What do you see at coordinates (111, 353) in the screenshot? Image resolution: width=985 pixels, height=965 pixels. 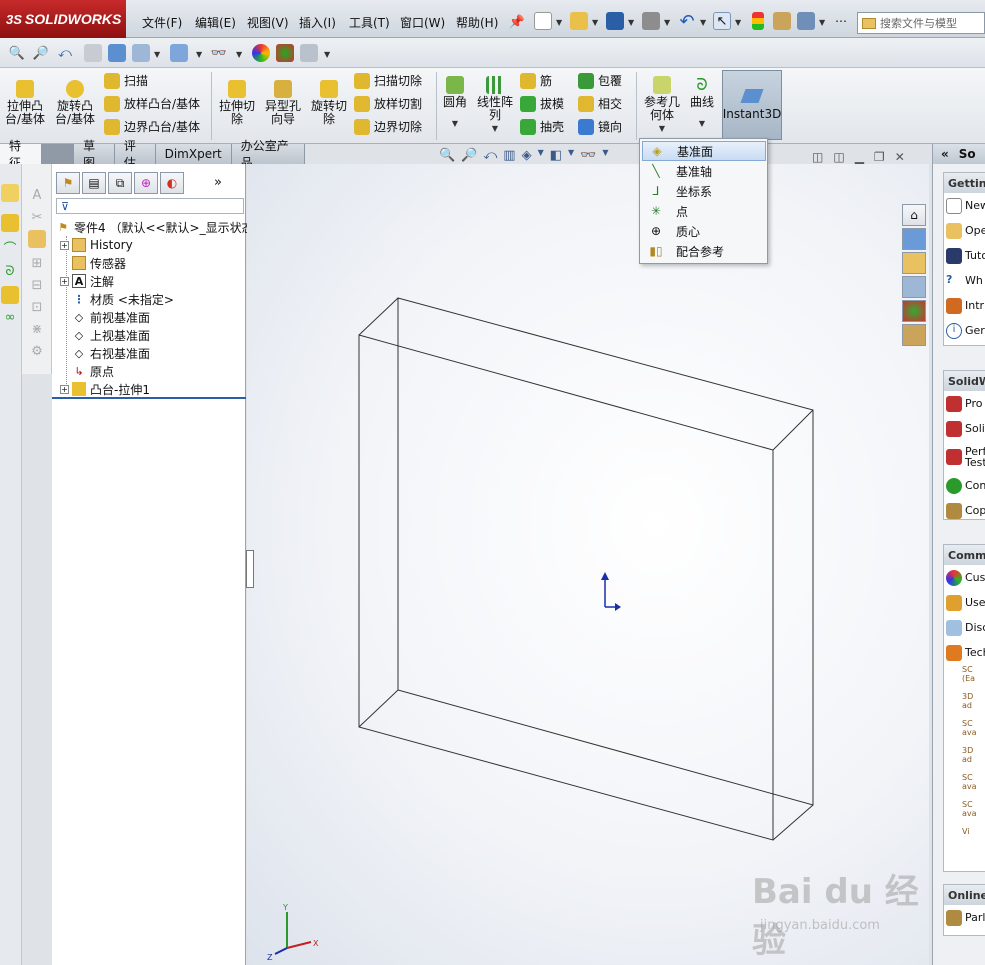 I see `tree-item-right-plane: ◇ 右视基准面` at bounding box center [111, 353].